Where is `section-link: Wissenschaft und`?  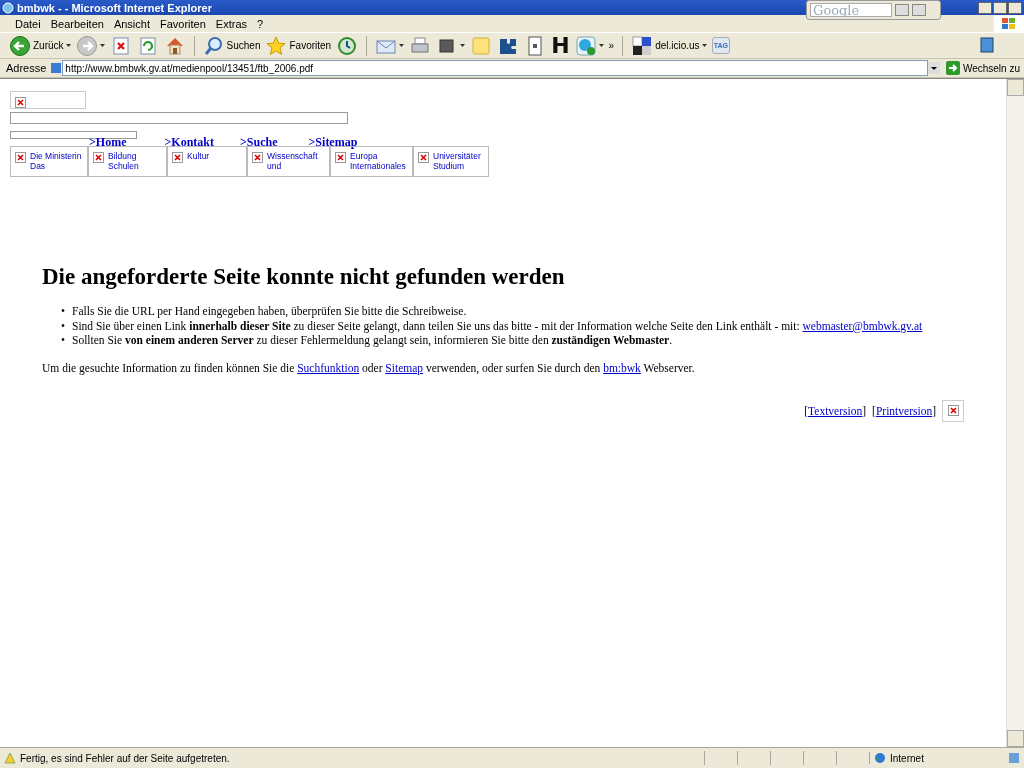
section-link: Wissenschaft und is located at coordinates (288, 161).